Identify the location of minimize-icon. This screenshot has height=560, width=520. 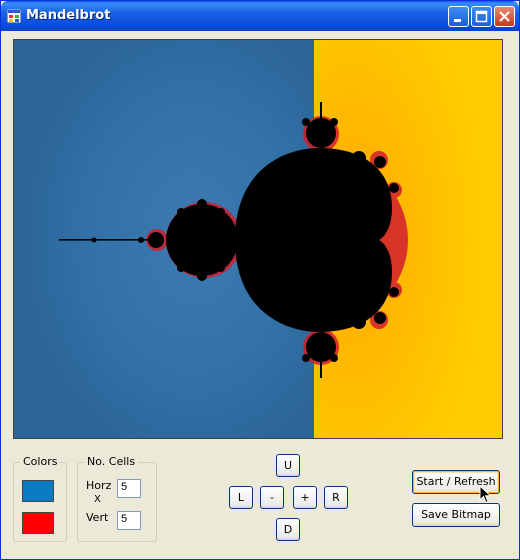
(457, 20).